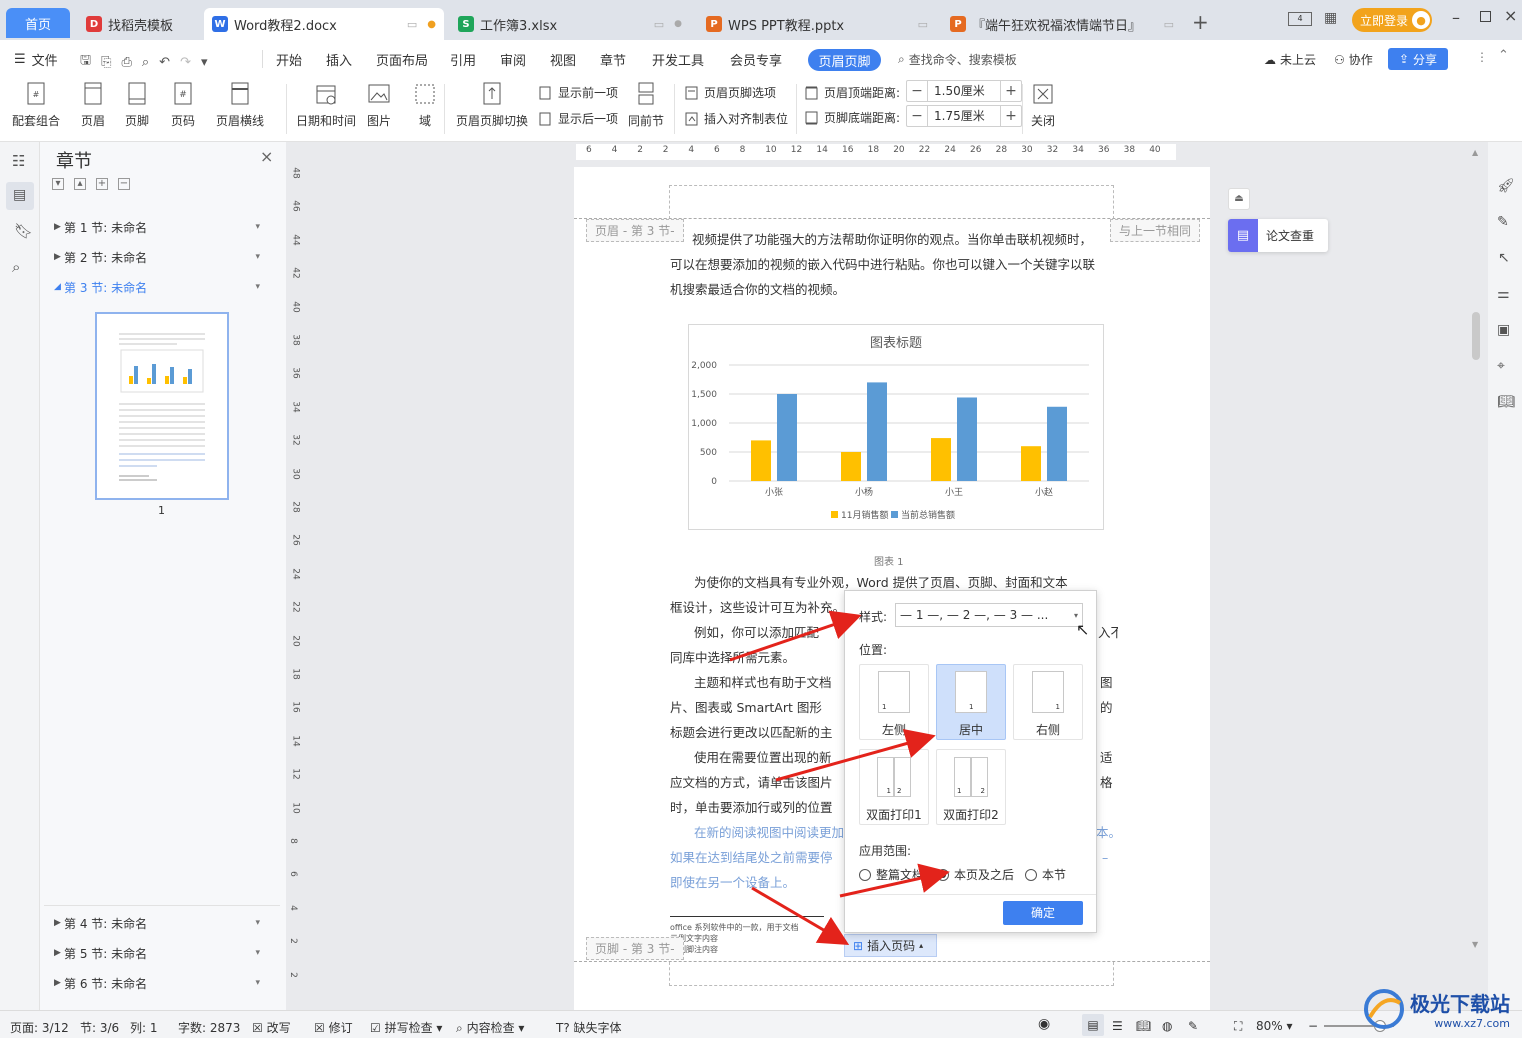  Describe the element at coordinates (406, 1027) in the screenshot. I see `spell-check-toggle: ☑ 拼写检查 ▾` at that location.